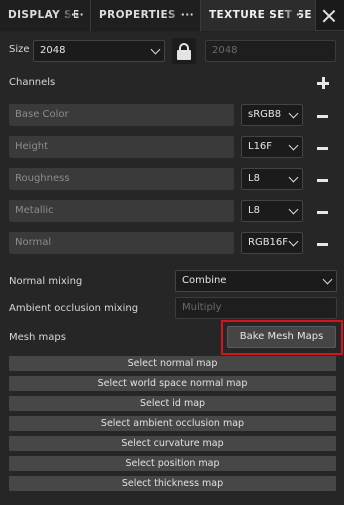  What do you see at coordinates (32, 146) in the screenshot?
I see `channel-name: Height` at bounding box center [32, 146].